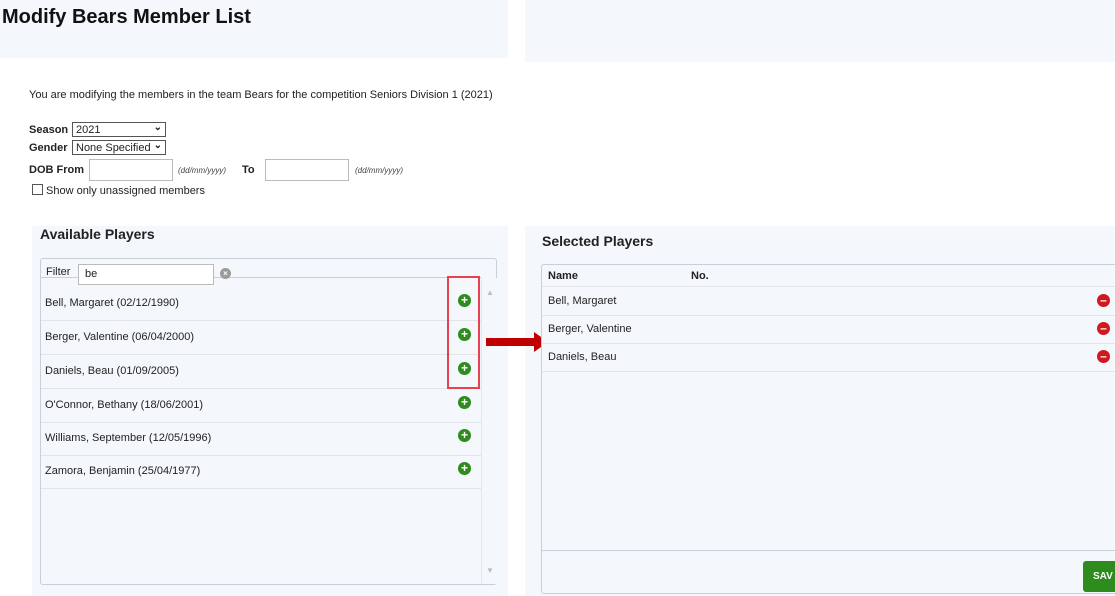 The width and height of the screenshot is (1115, 596). Describe the element at coordinates (379, 170) in the screenshot. I see `dob-to-hint: (dd/mm/yyyy)` at that location.